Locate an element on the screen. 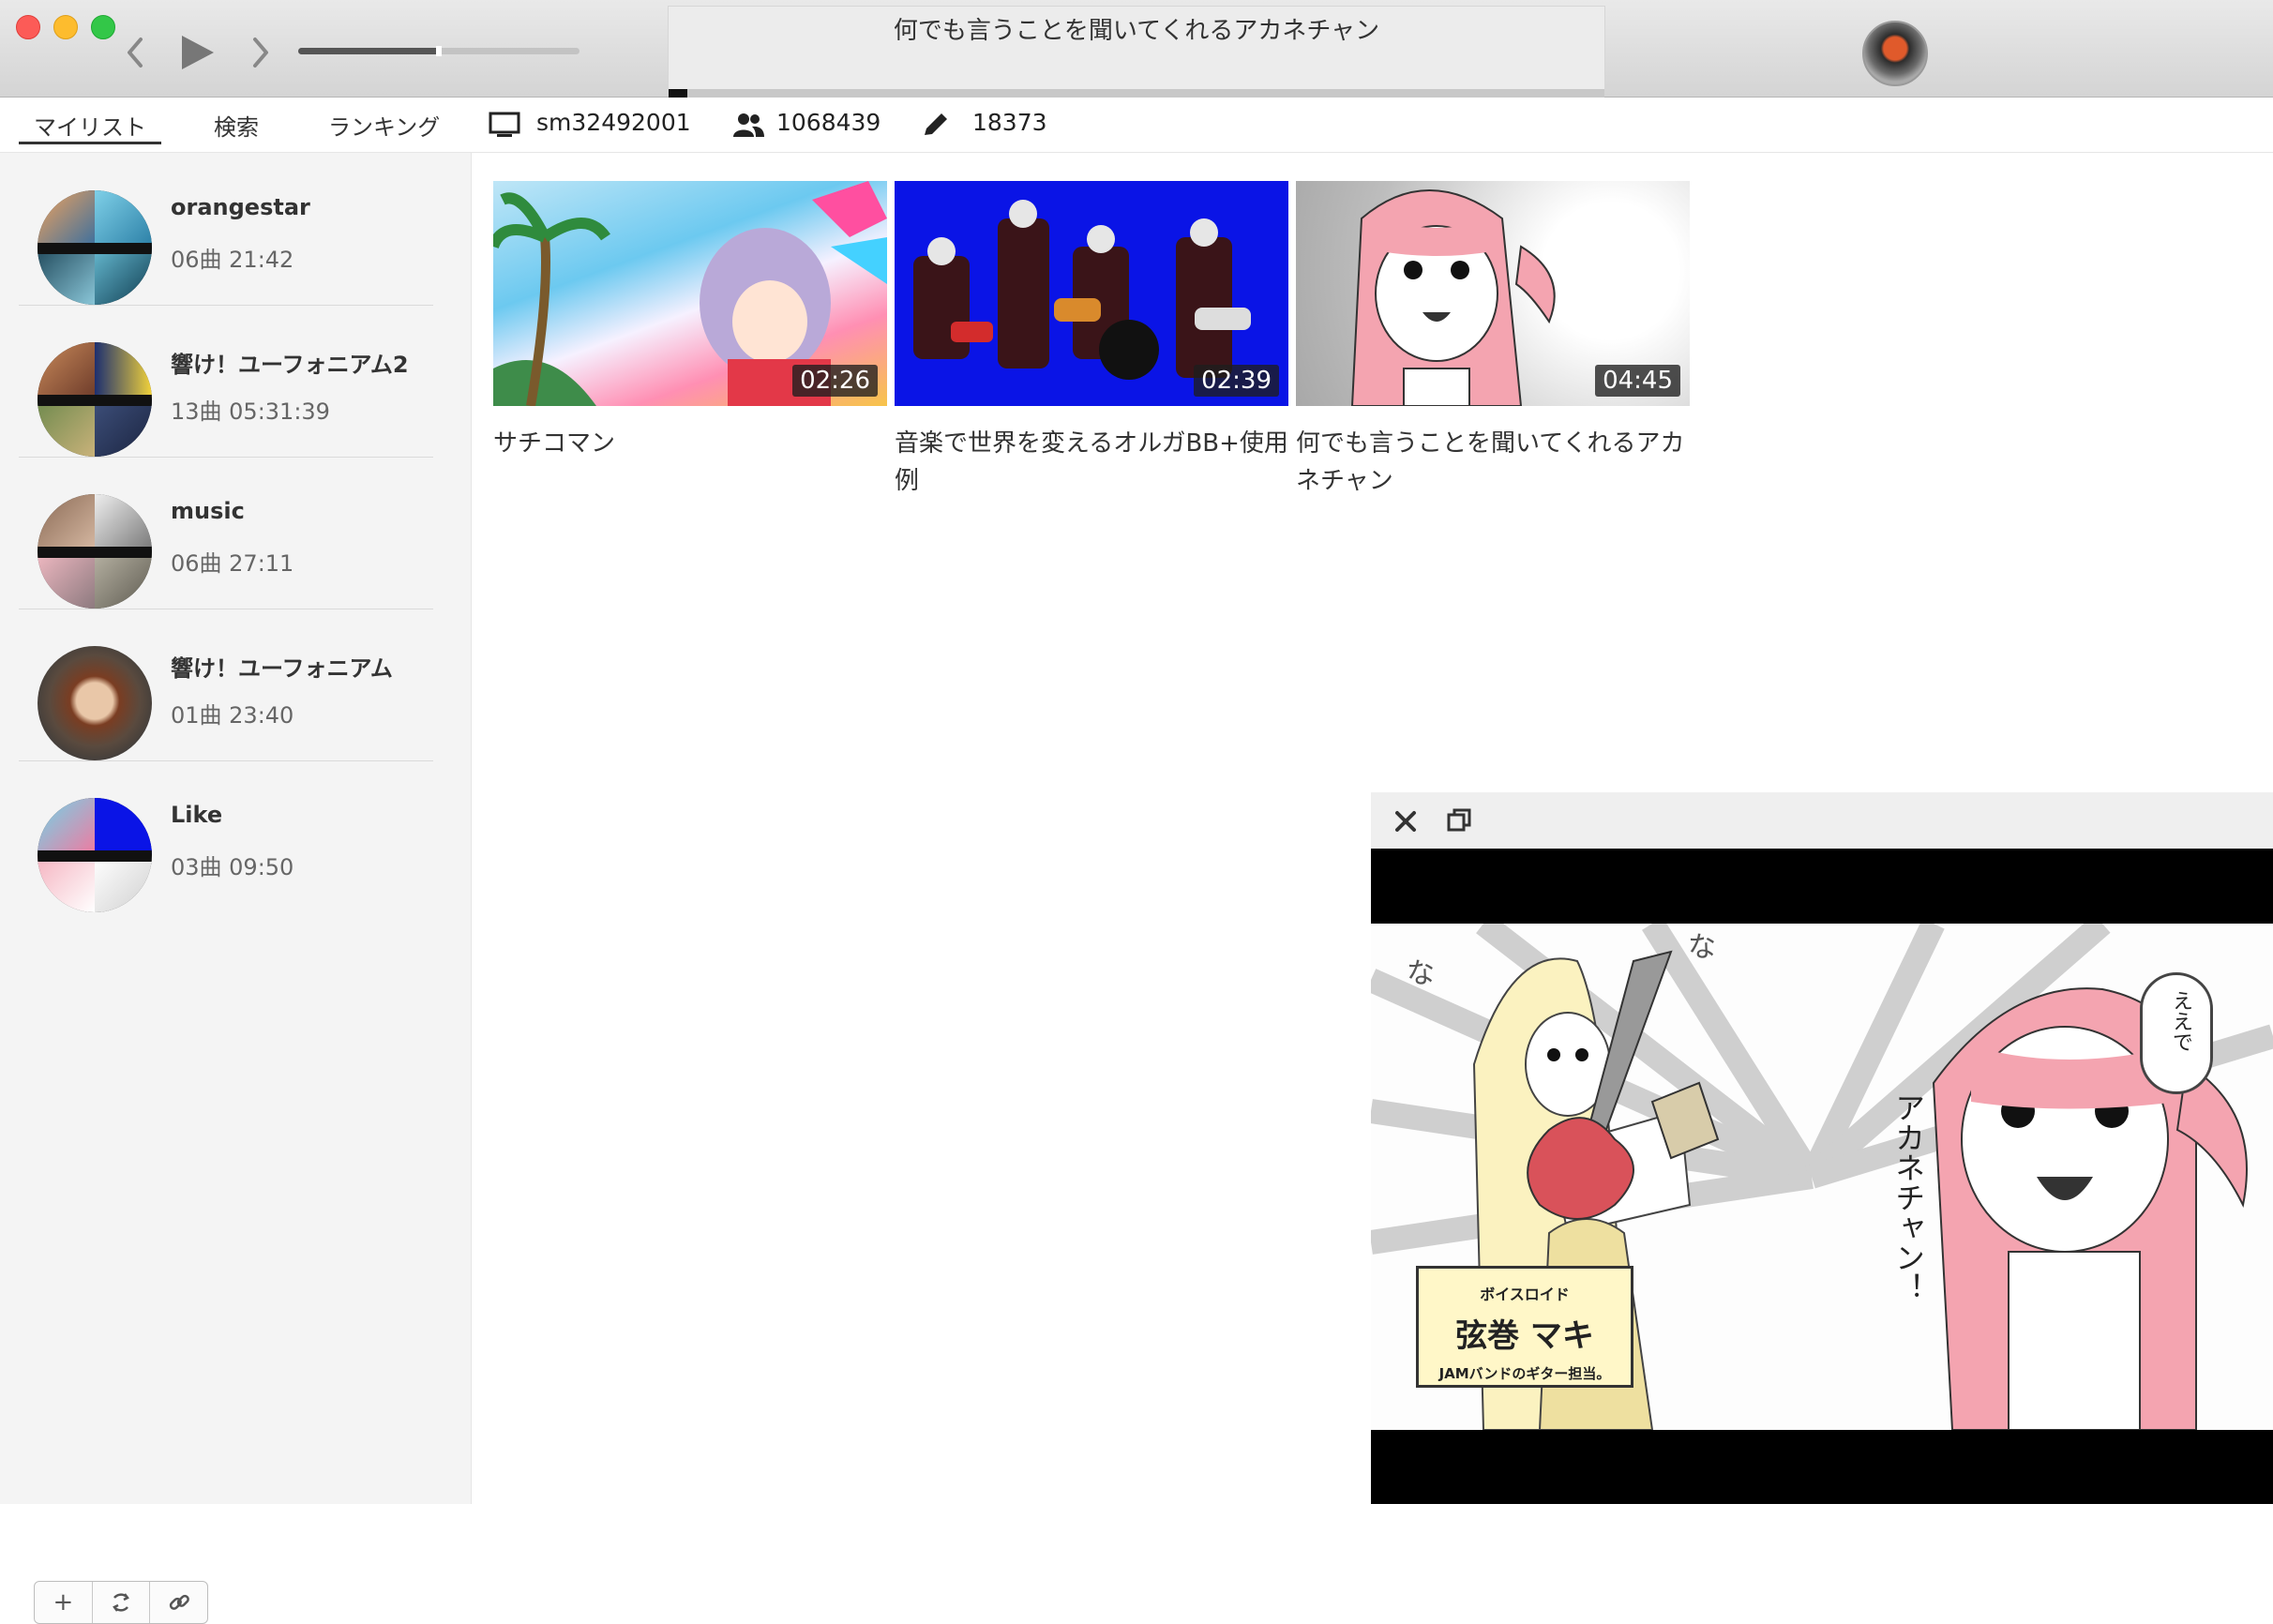  video-thumbnail: 02:39 is located at coordinates (1091, 294).